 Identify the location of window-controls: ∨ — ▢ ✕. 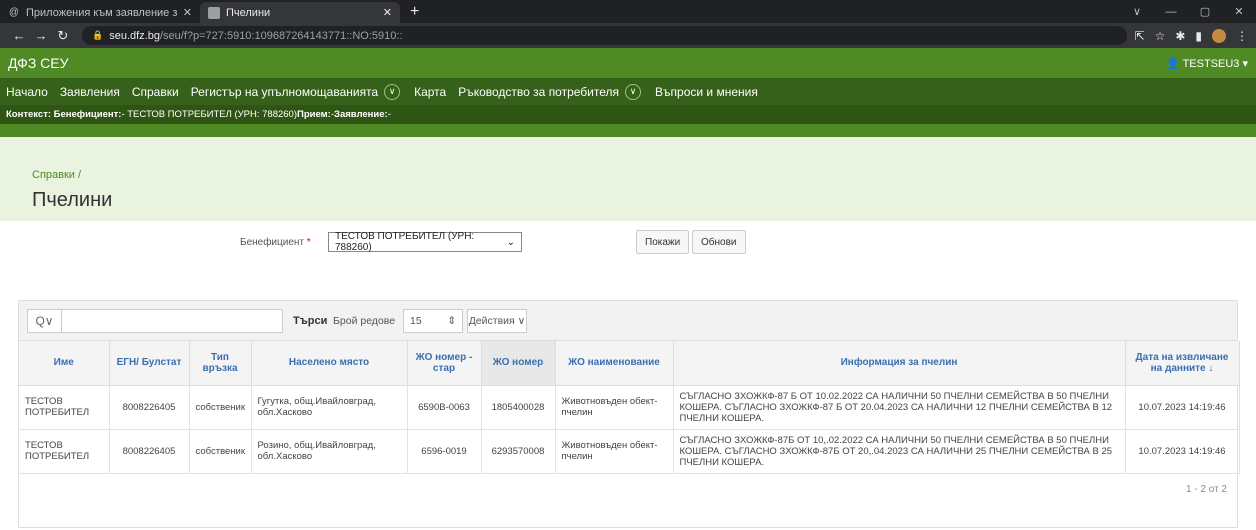
(1188, 11).